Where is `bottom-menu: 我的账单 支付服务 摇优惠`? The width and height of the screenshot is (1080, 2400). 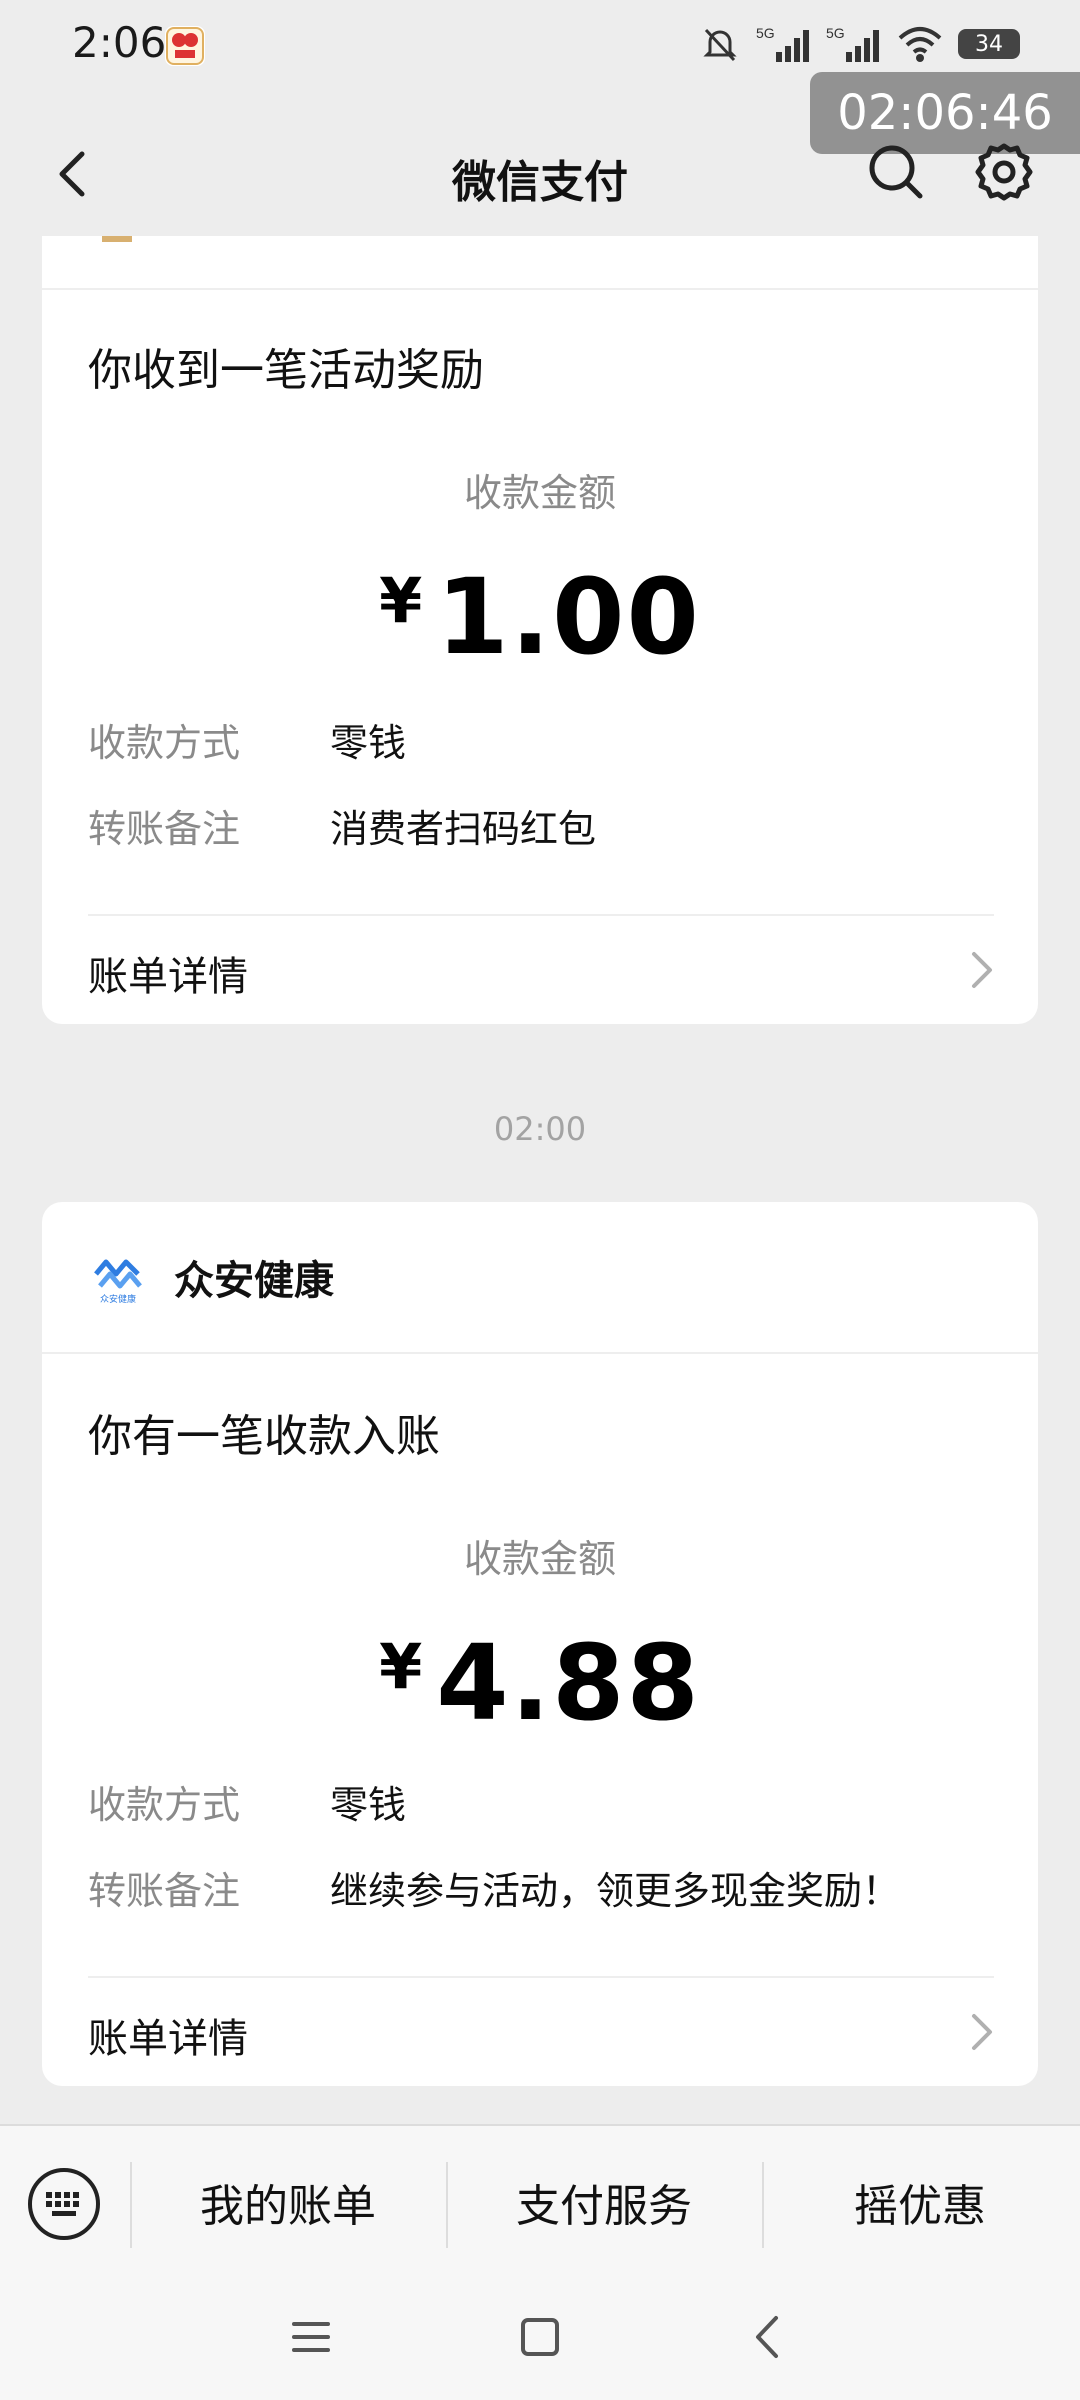 bottom-menu: 我的账单 支付服务 摇优惠 is located at coordinates (540, 2200).